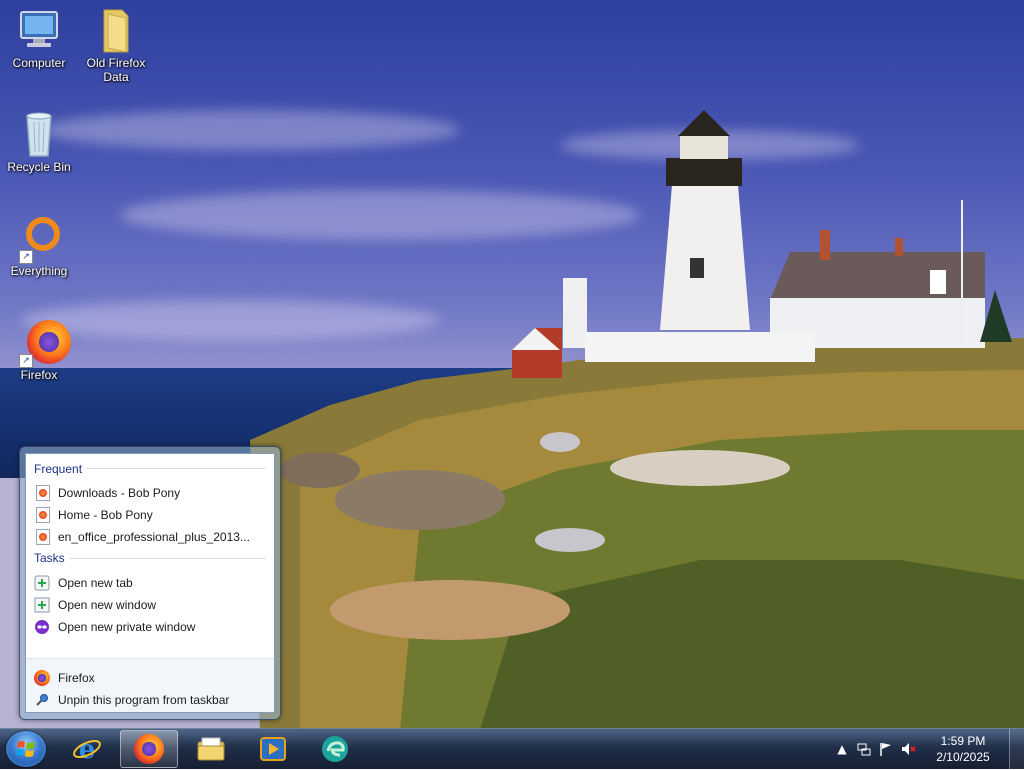 This screenshot has height=770, width=1024. I want to click on new-window-icon, so click(42, 605).